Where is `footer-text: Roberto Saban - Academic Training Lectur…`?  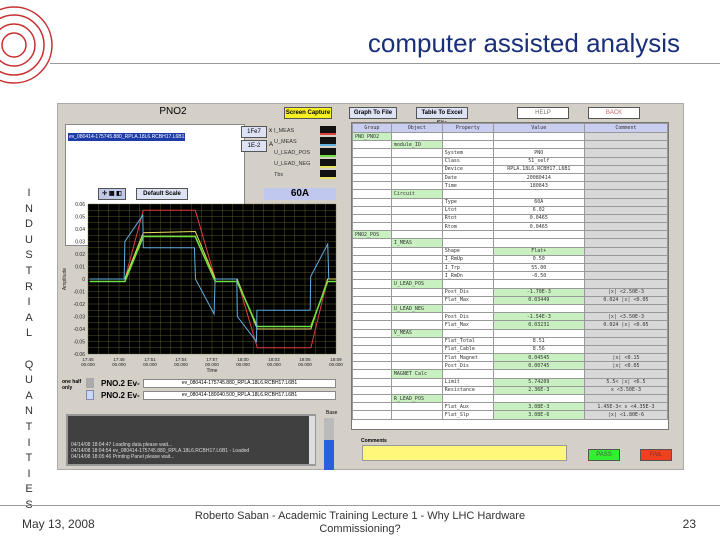 footer-text: Roberto Saban - Academic Training Lectur… is located at coordinates (360, 522).